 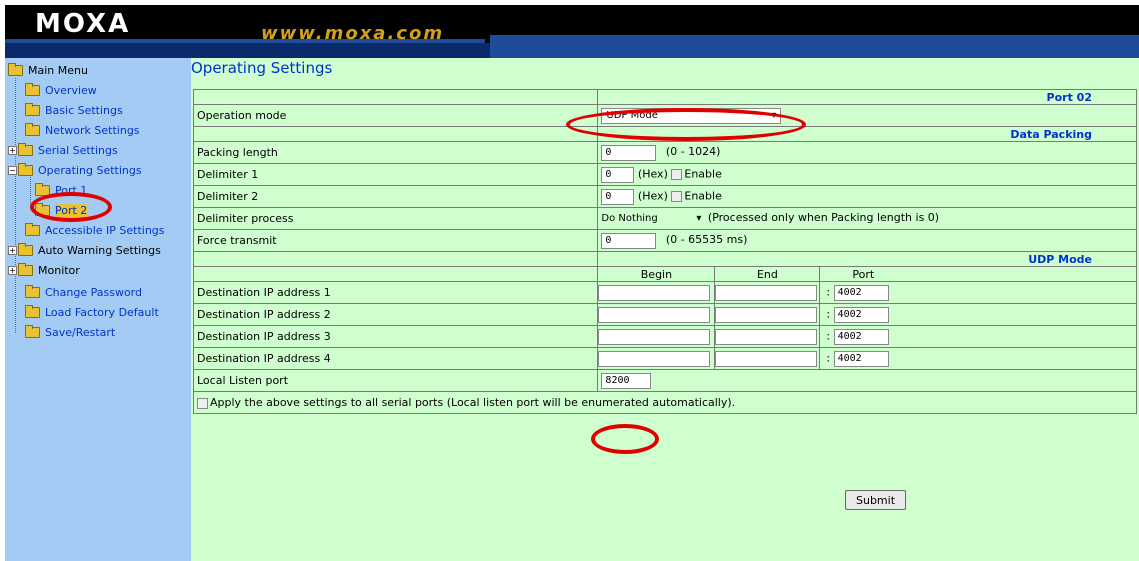 I want to click on submit-button: Submit, so click(x=876, y=500).